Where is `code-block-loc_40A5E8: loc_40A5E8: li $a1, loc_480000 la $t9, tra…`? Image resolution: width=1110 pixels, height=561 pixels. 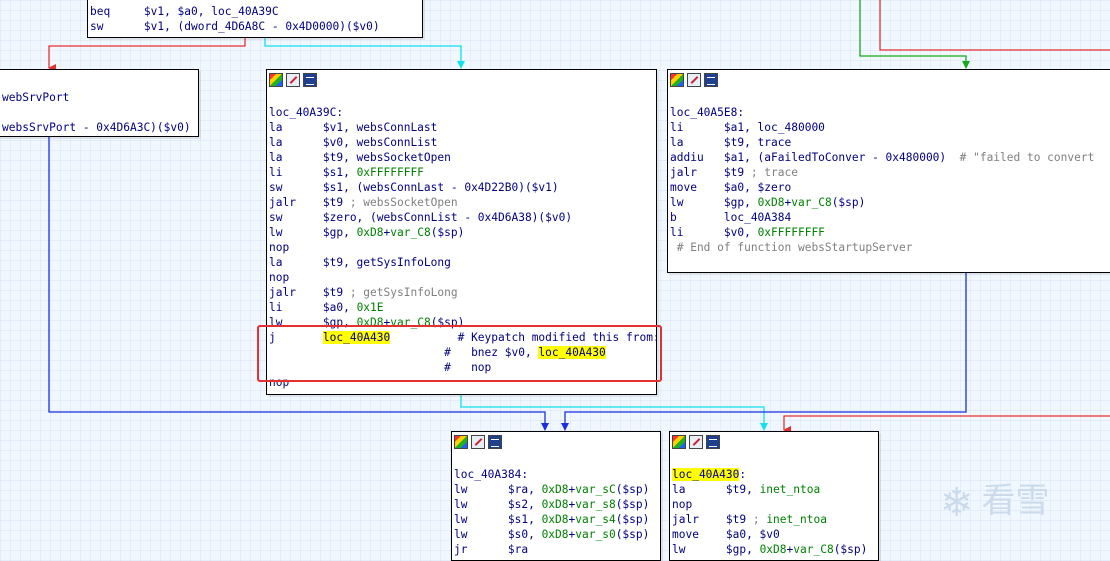
code-block-loc_40A5E8: loc_40A5E8: li $a1, loc_480000 la $t9, tra… is located at coordinates (888, 171).